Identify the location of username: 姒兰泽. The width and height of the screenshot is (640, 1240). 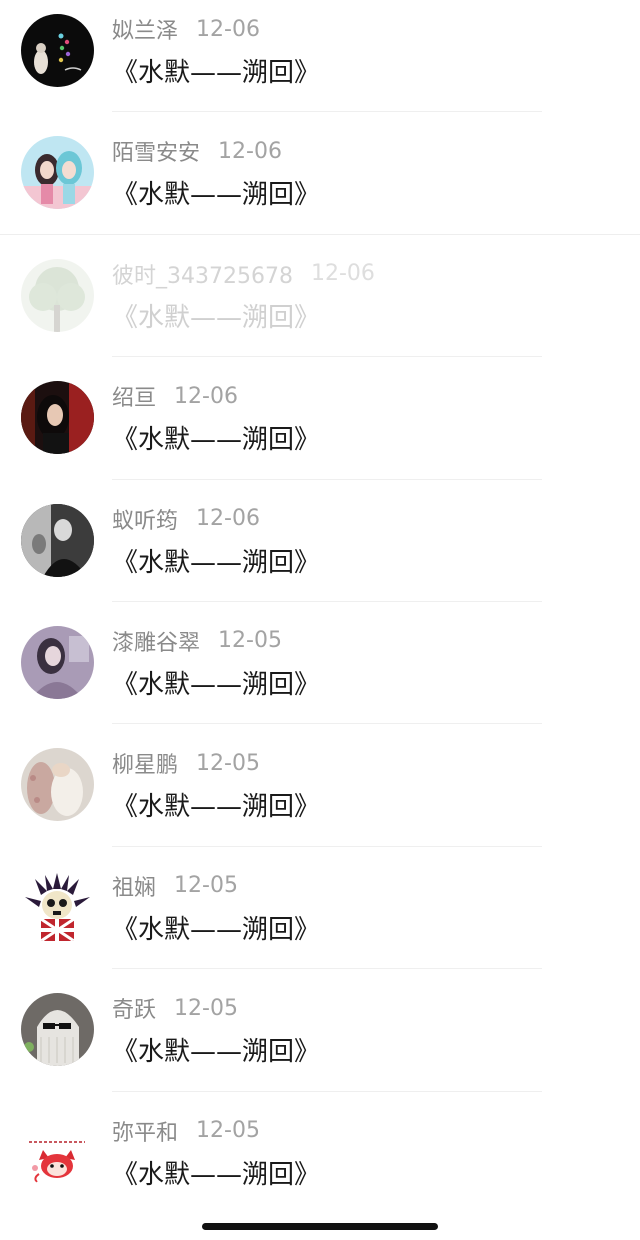
(145, 29).